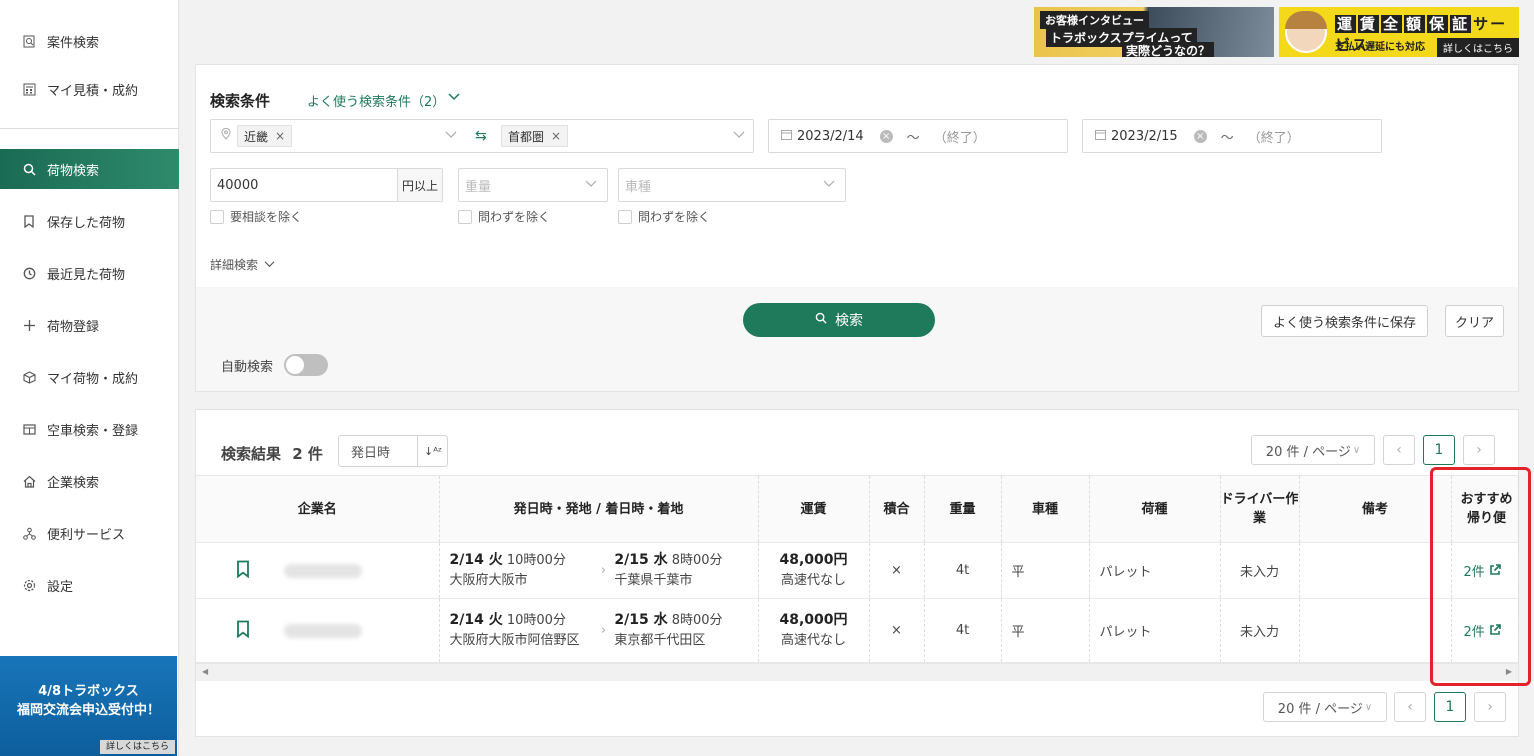 This screenshot has height=756, width=1534. What do you see at coordinates (830, 136) in the screenshot?
I see `departure-start-date: 2023/2/14` at bounding box center [830, 136].